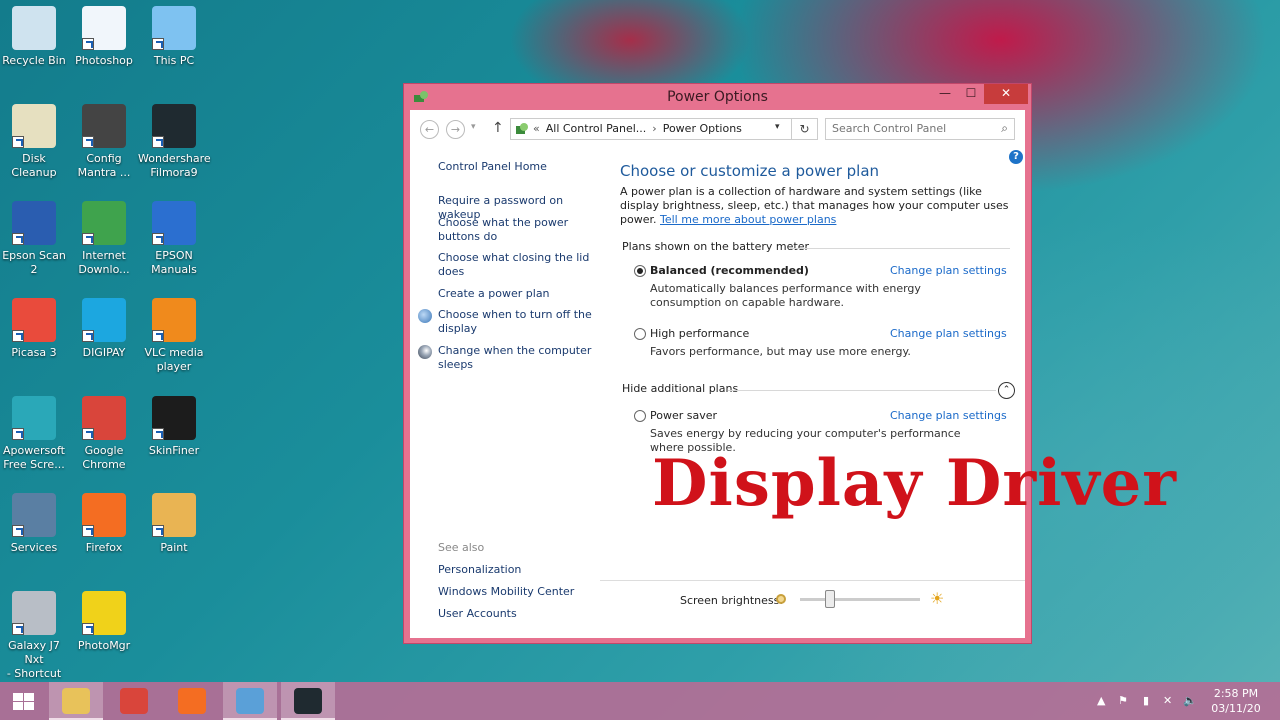  Describe the element at coordinates (536, 128) in the screenshot. I see `breadcrumb-overflow: «` at that location.